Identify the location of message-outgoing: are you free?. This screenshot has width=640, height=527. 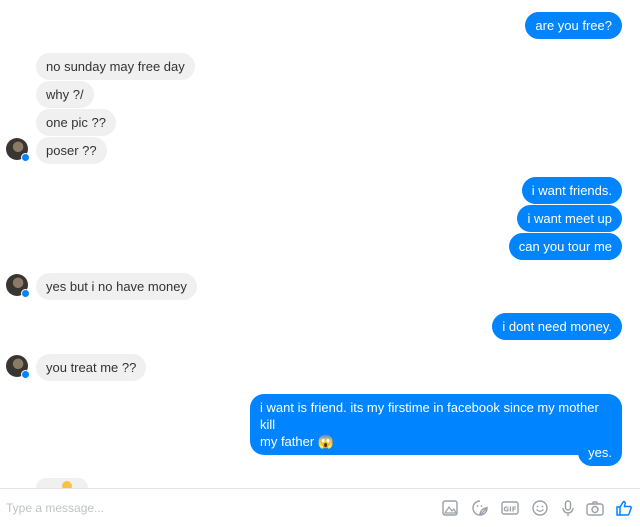
(573, 25).